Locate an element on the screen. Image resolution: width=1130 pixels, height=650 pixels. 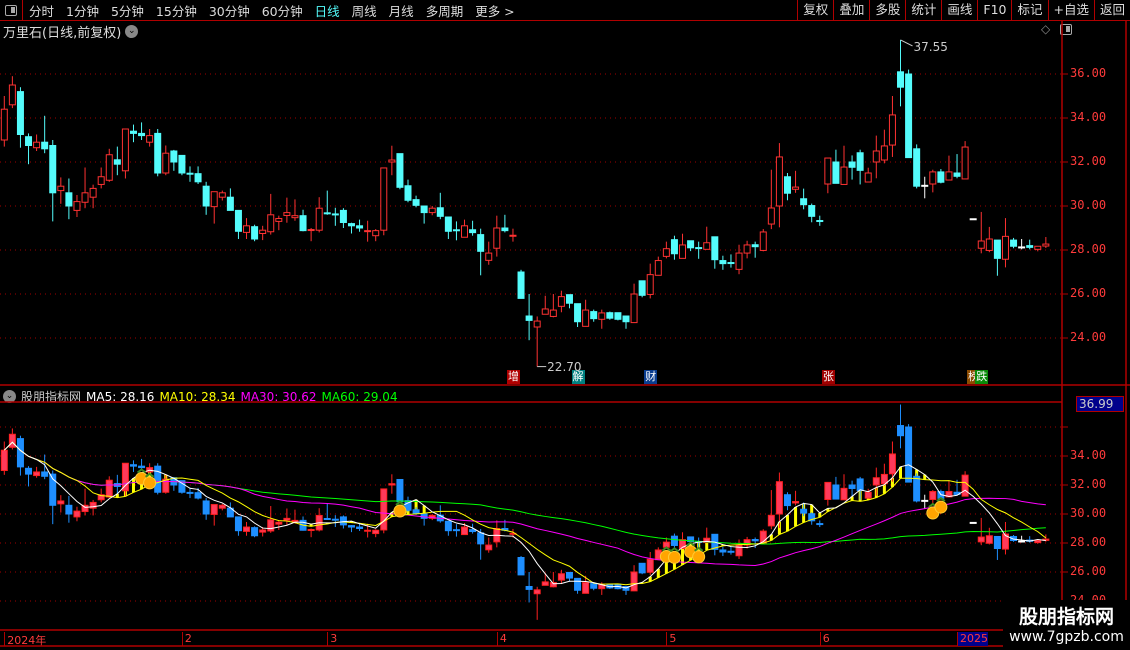
current-price-badge: 36.99 is located at coordinates (1100, 404).